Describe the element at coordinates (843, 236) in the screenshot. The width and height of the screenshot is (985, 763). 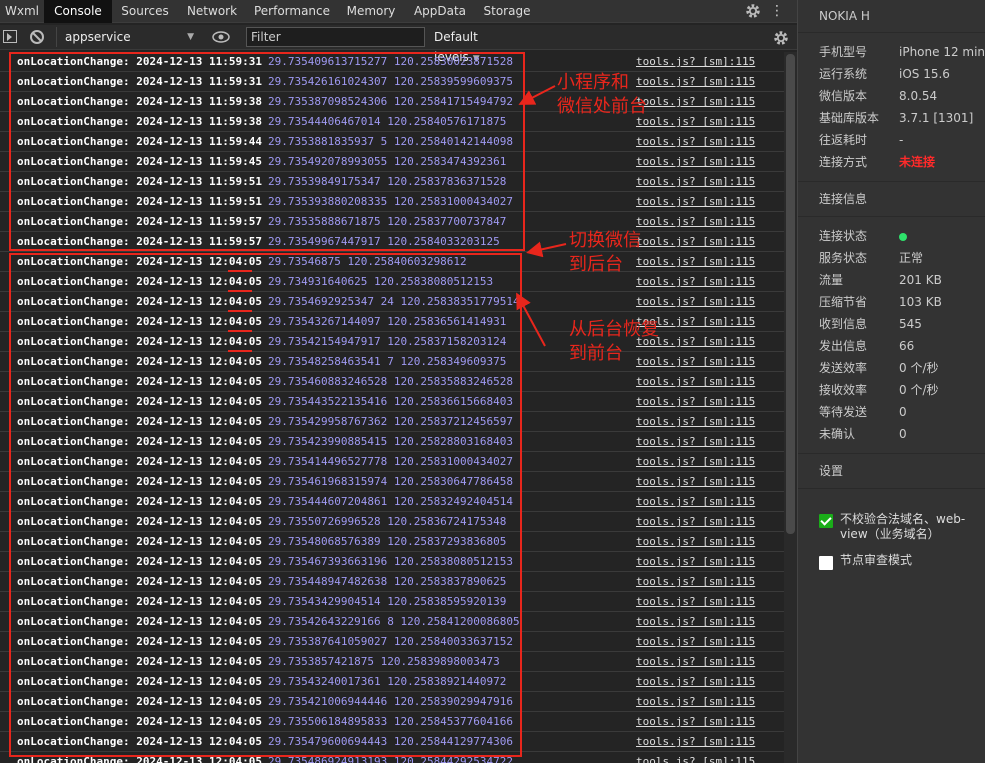
I see `info-key: 连接状态` at that location.